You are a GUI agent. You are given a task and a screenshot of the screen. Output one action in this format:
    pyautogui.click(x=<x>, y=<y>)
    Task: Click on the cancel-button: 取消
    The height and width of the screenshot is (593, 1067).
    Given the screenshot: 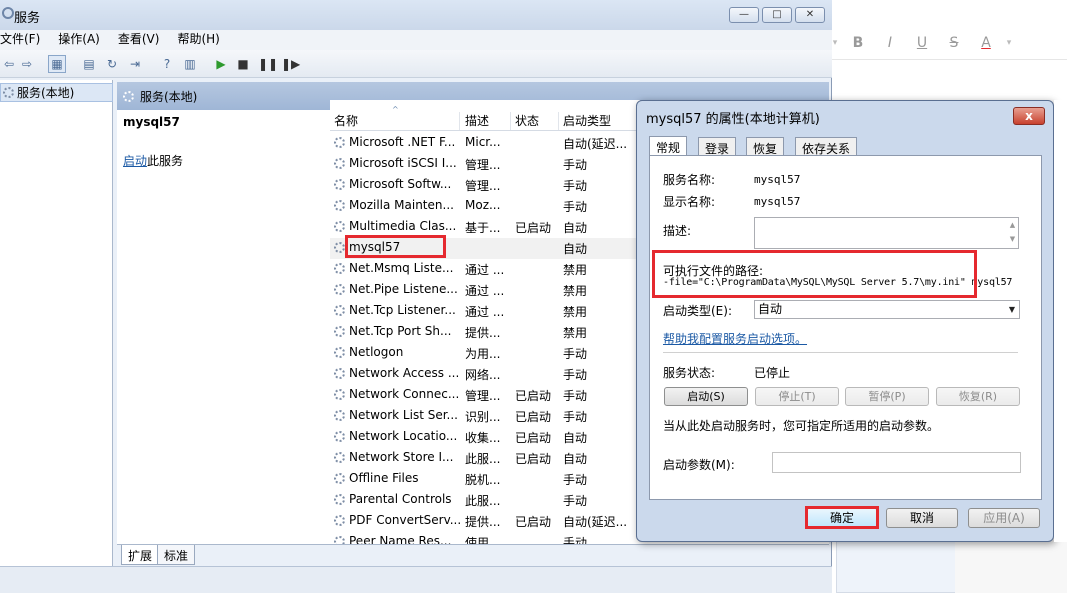 What is the action you would take?
    pyautogui.click(x=922, y=518)
    